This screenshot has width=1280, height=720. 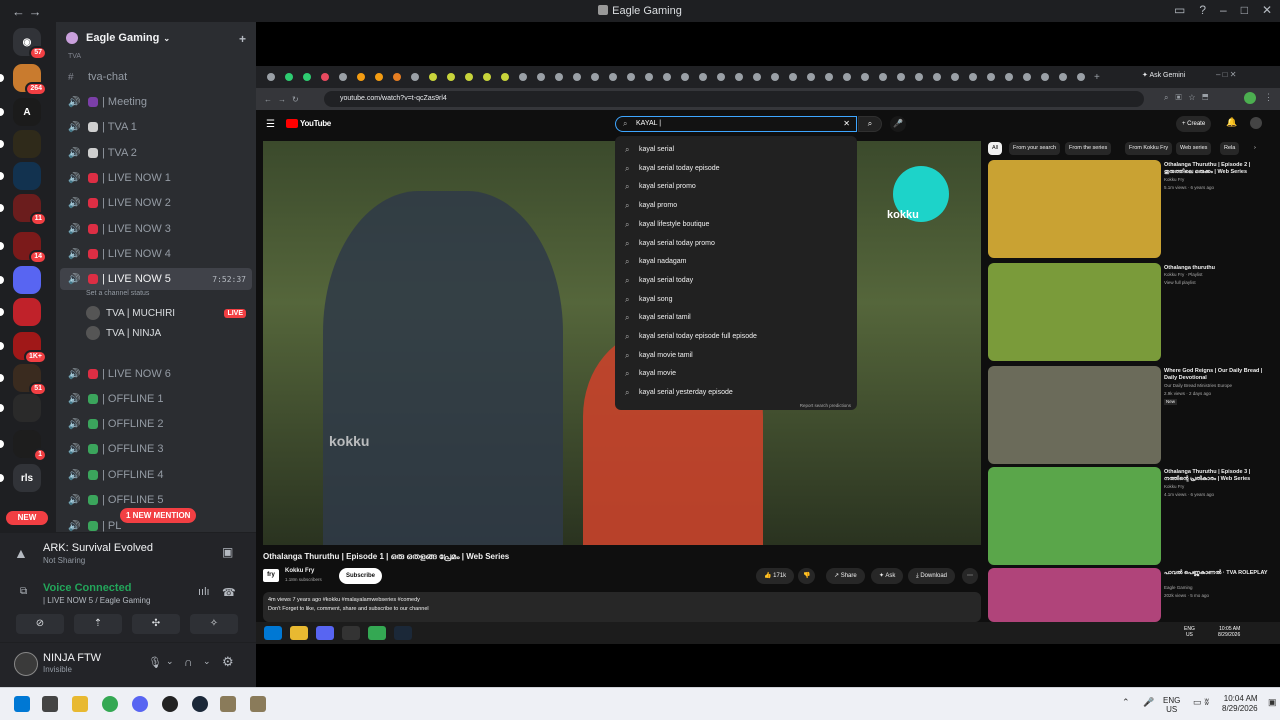 I want to click on server-icon-9: 1K+, so click(x=30, y=348).